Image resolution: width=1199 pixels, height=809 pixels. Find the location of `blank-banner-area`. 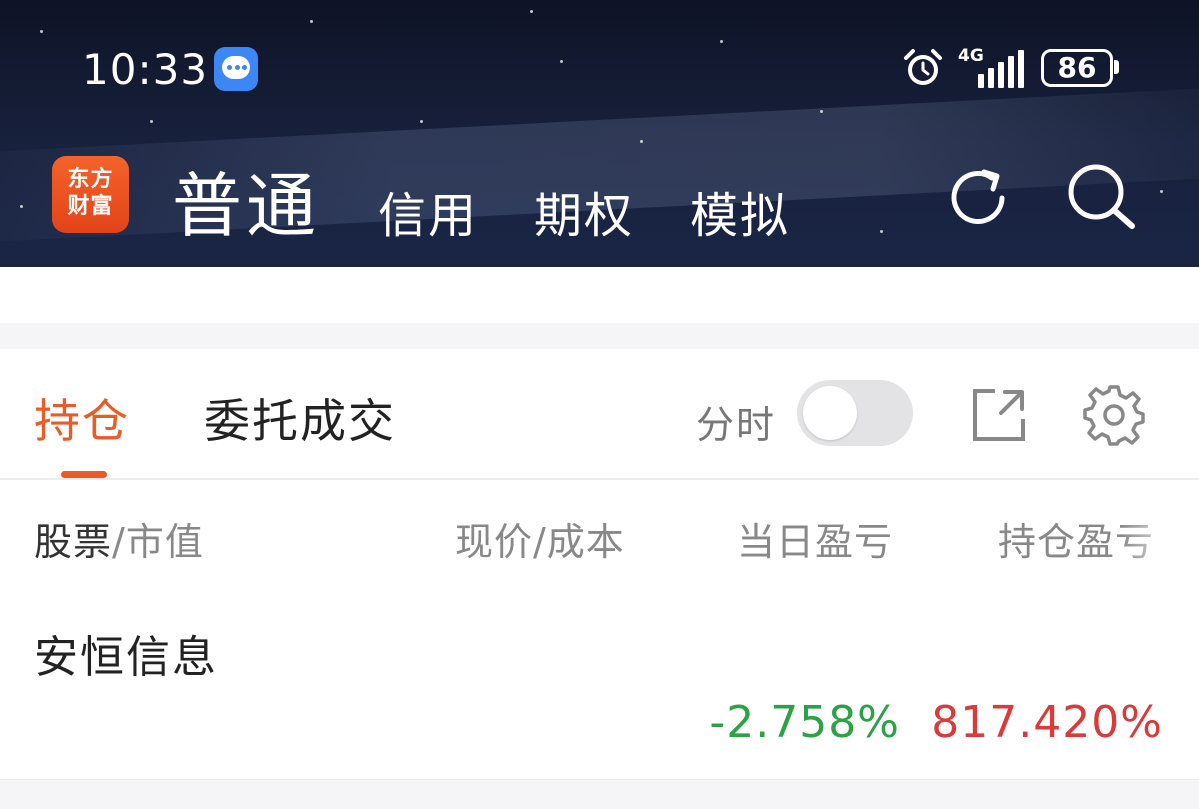

blank-banner-area is located at coordinates (599, 295).